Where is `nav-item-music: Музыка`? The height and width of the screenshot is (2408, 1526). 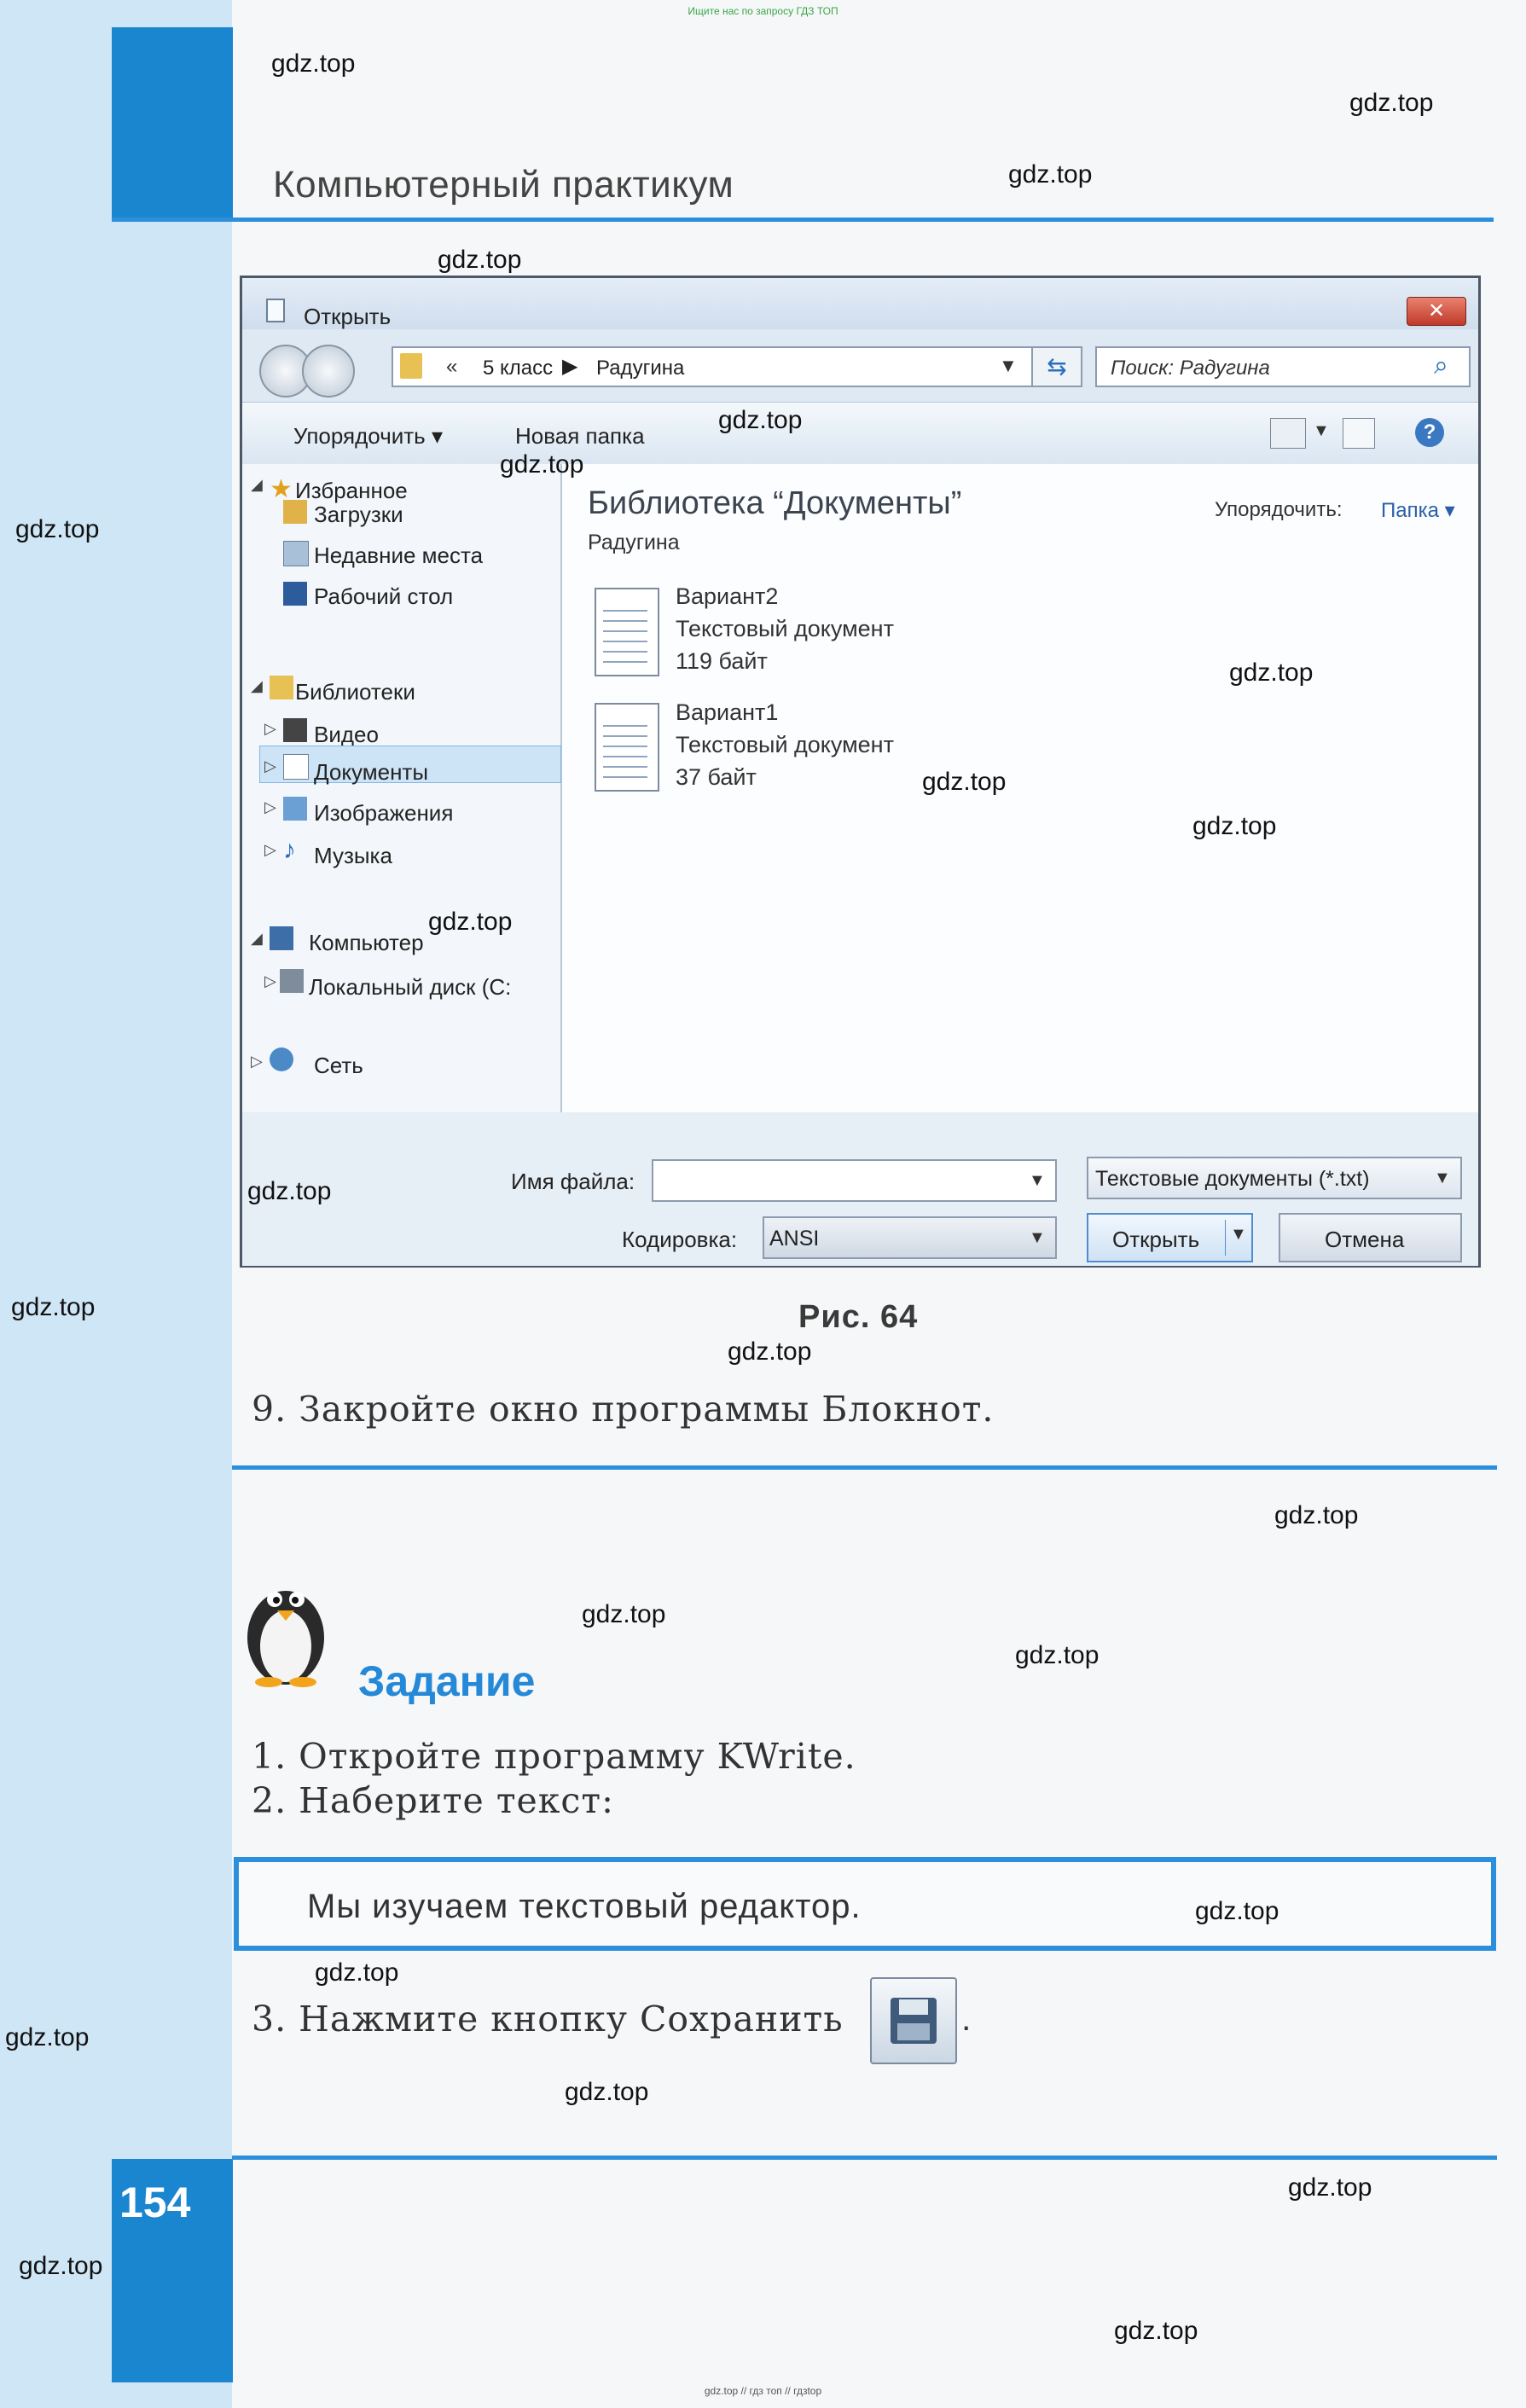 nav-item-music: Музыка is located at coordinates (353, 856).